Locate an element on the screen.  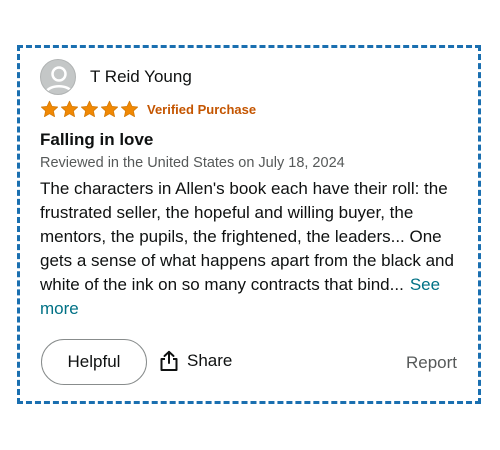
report-link: Report is located at coordinates (431, 363).